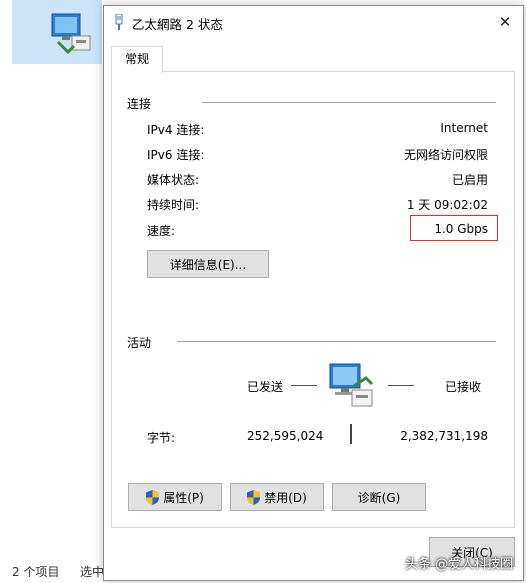 The height and width of the screenshot is (583, 526). Describe the element at coordinates (401, 385) in the screenshot. I see `received-line` at that location.